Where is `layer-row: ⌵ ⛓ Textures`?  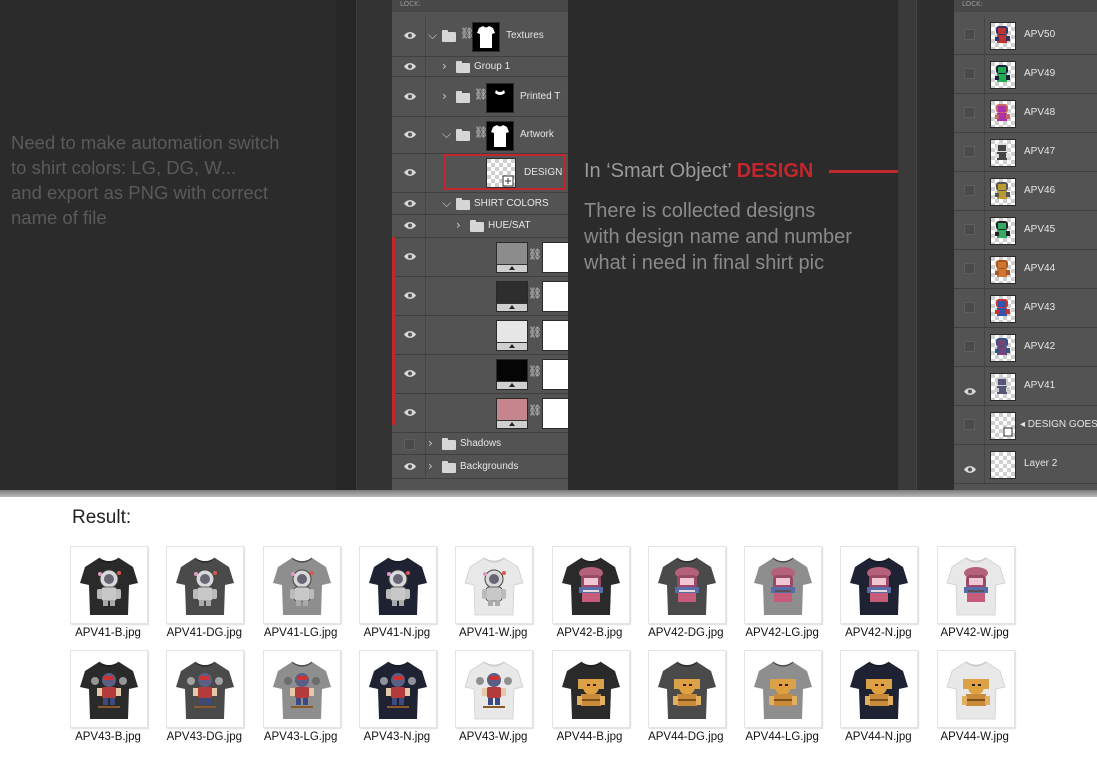 layer-row: ⌵ ⛓ Textures is located at coordinates (480, 36).